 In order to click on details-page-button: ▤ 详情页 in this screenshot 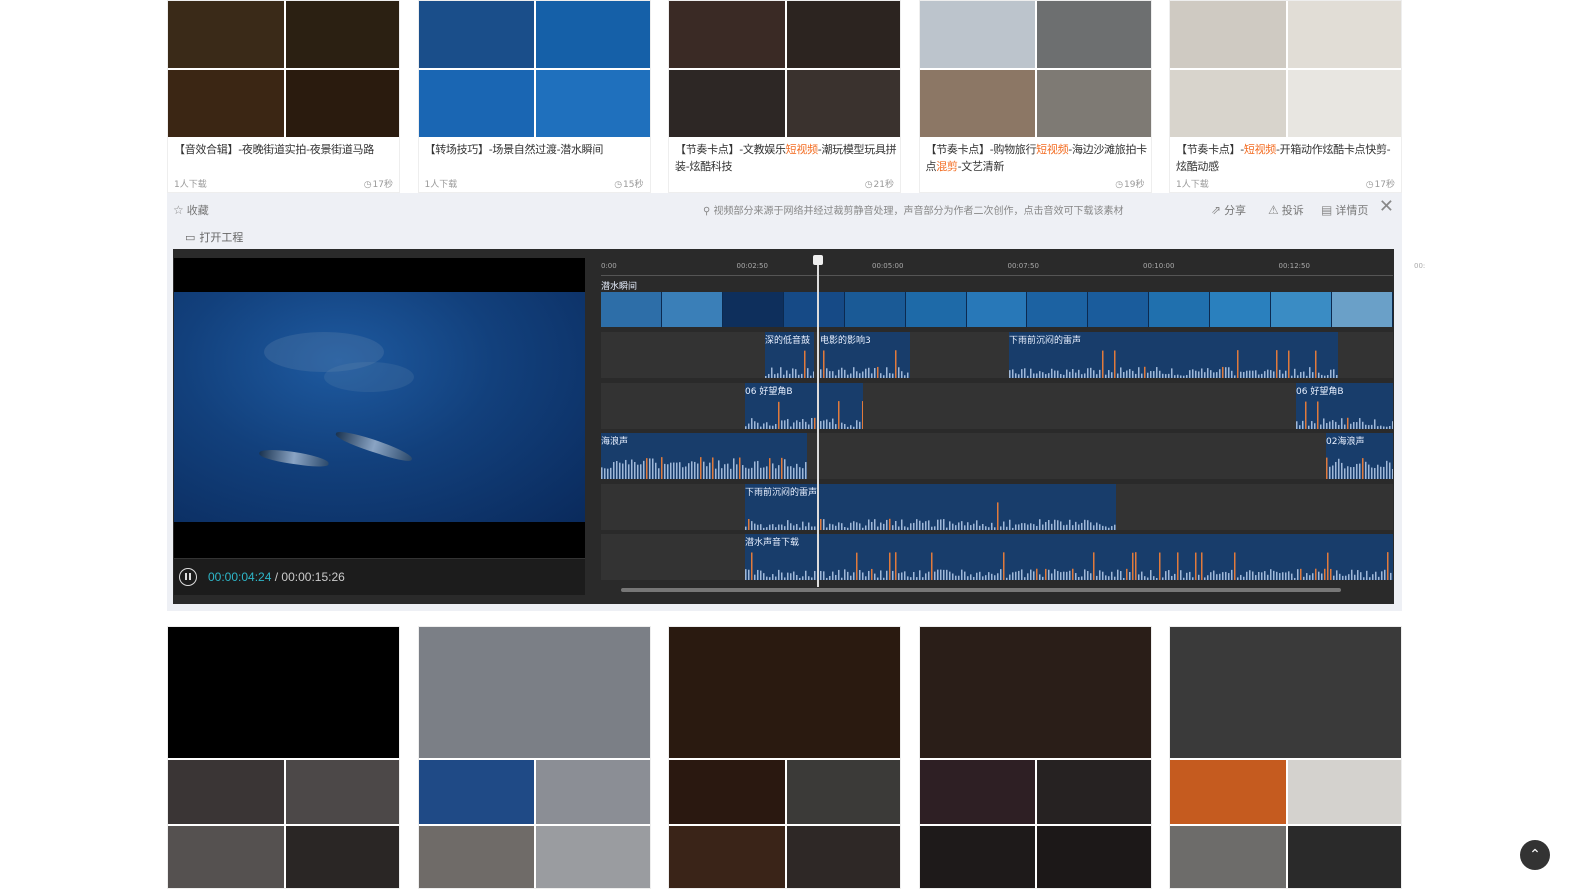, I will do `click(1344, 210)`.